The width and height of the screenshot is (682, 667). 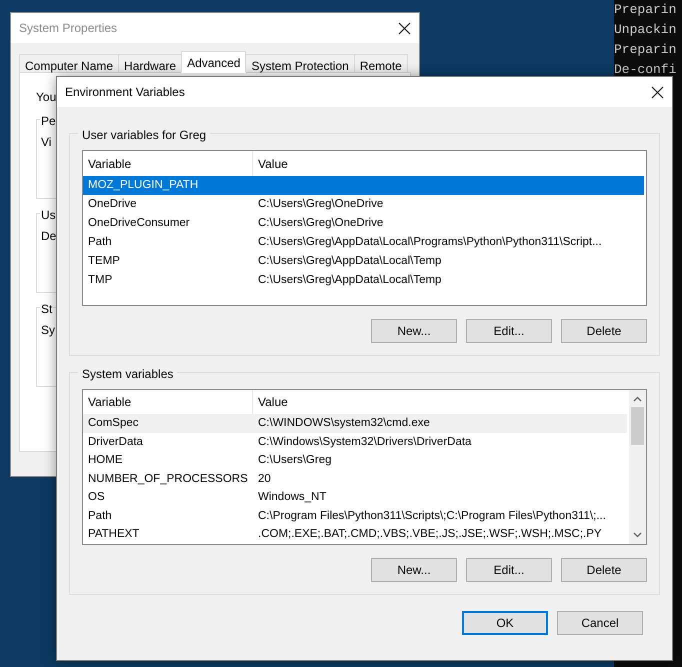 What do you see at coordinates (69, 63) in the screenshot?
I see `tab: Computer Name` at bounding box center [69, 63].